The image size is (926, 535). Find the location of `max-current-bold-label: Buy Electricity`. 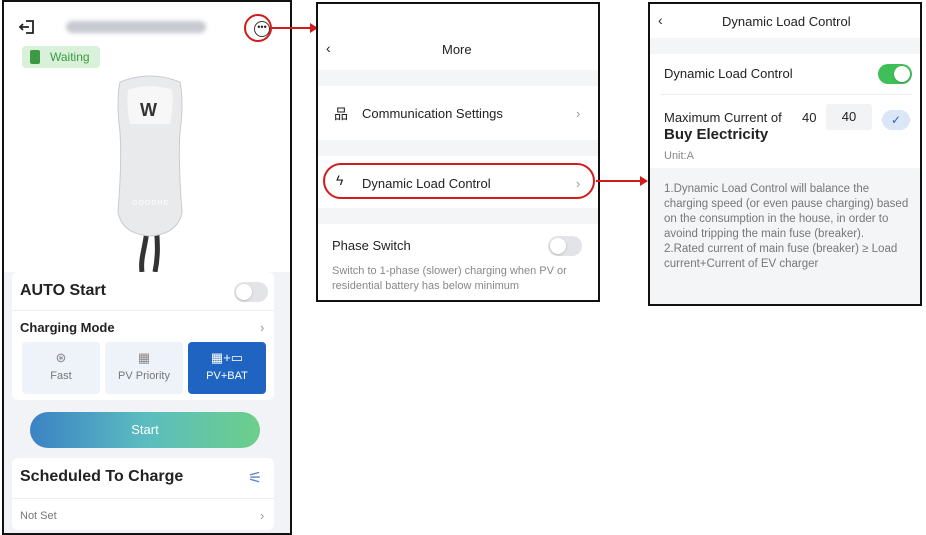

max-current-bold-label: Buy Electricity is located at coordinates (716, 134).